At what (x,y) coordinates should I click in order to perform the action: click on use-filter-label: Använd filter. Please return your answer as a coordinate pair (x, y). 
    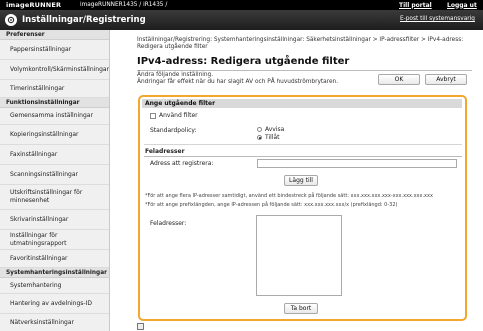
    Looking at the image, I should click on (178, 115).